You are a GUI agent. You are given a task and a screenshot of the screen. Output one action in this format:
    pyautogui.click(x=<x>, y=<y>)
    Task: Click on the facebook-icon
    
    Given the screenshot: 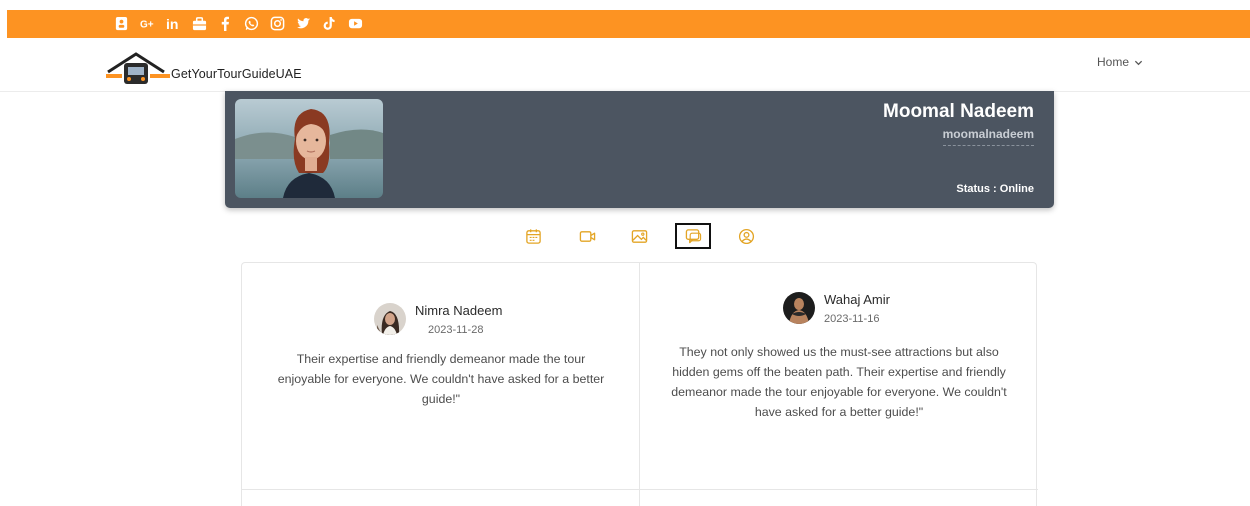 What is the action you would take?
    pyautogui.click(x=225, y=23)
    